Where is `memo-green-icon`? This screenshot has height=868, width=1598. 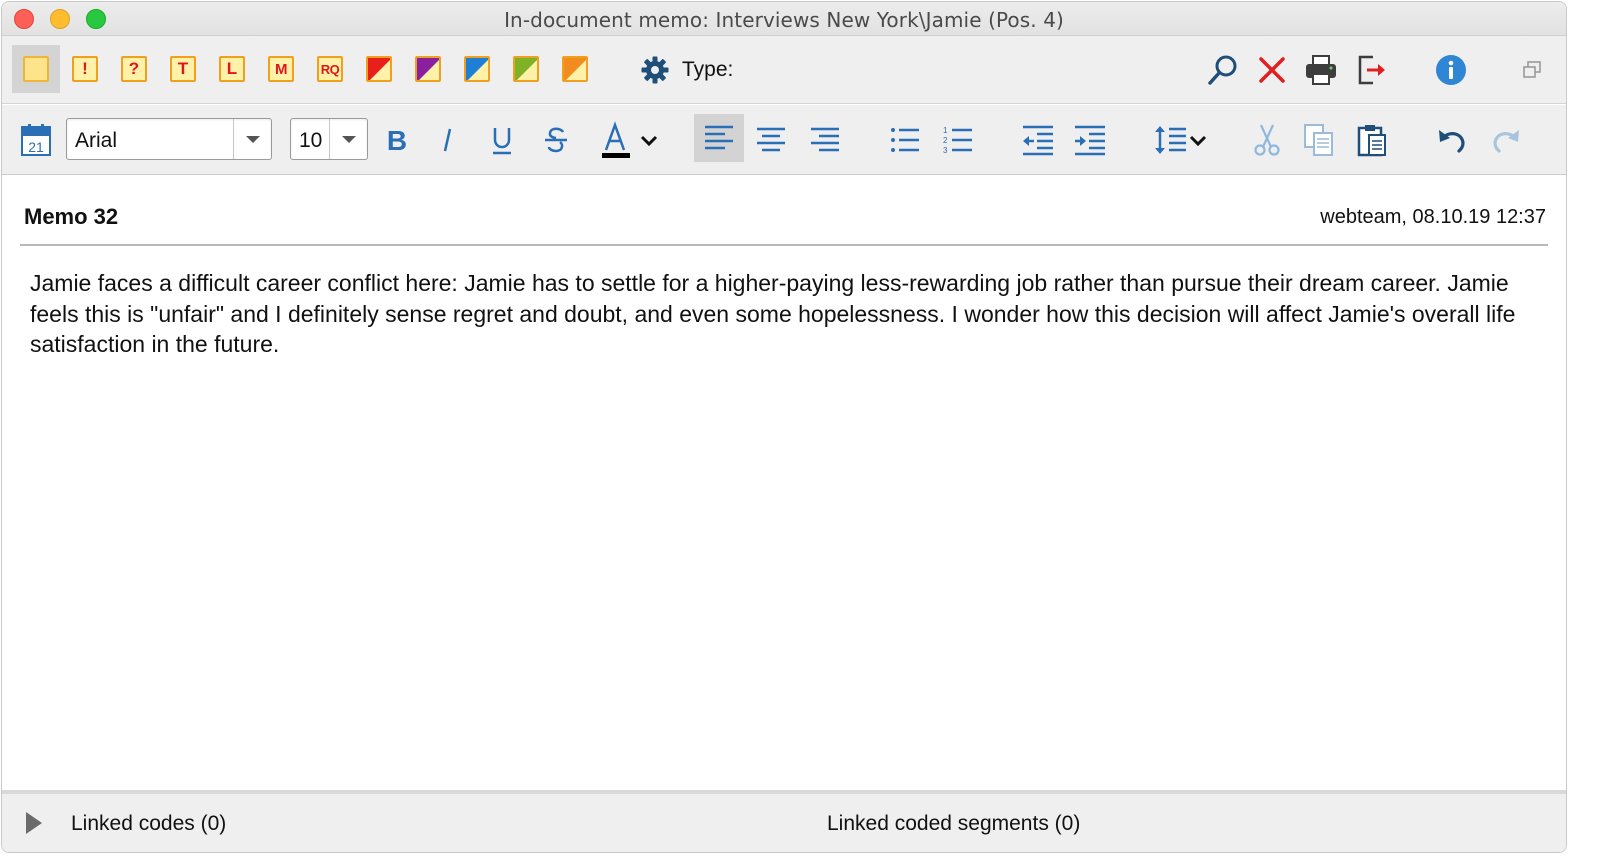 memo-green-icon is located at coordinates (526, 69).